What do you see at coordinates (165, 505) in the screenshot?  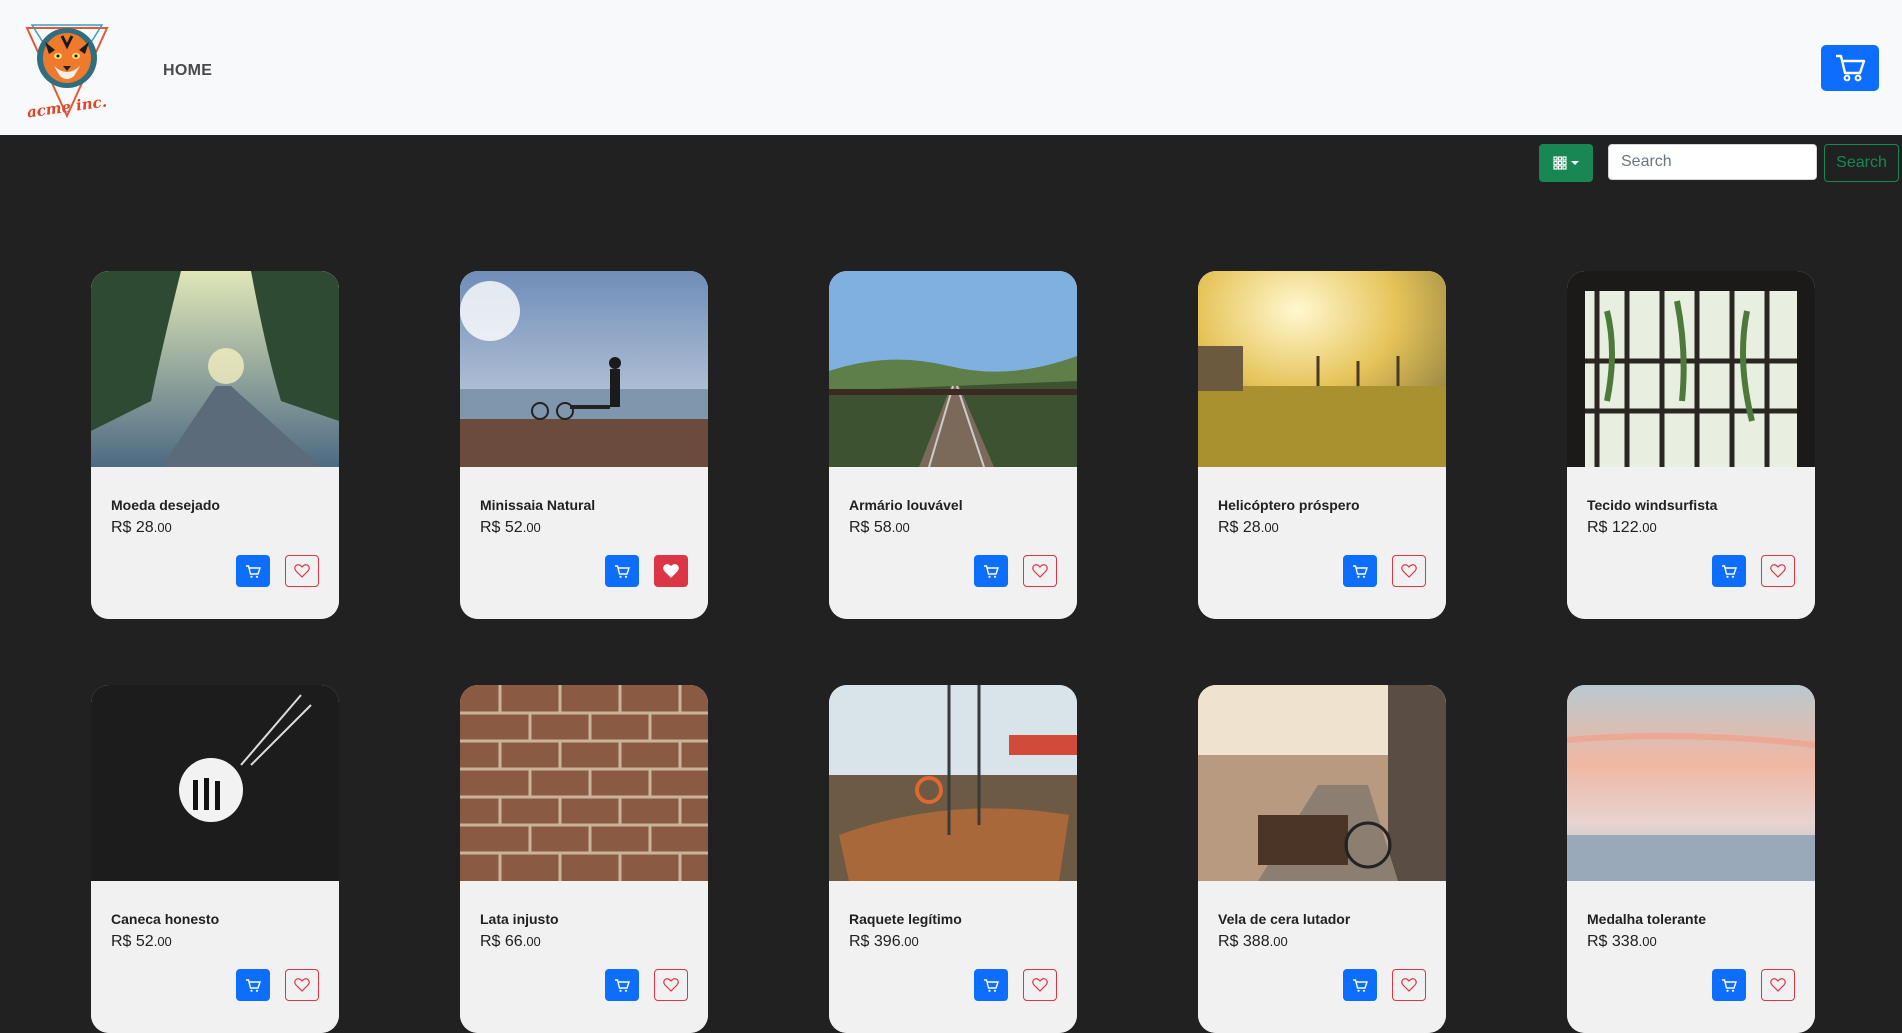 I see `product-name: Moeda desejado` at bounding box center [165, 505].